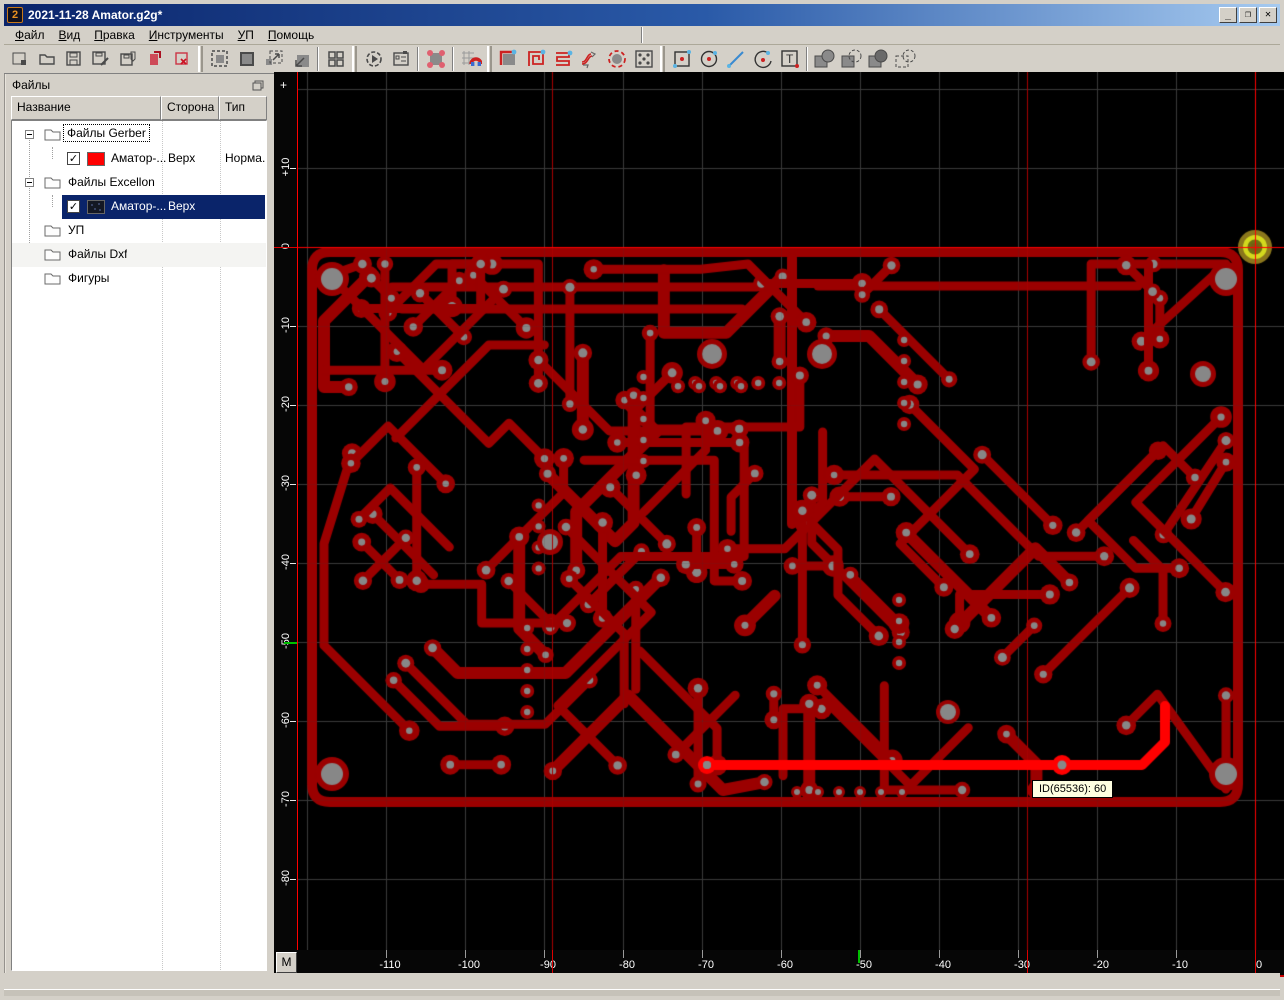 This screenshot has width=1284, height=1000. What do you see at coordinates (643, 59) in the screenshot?
I see `aperture-pattern-tool-button` at bounding box center [643, 59].